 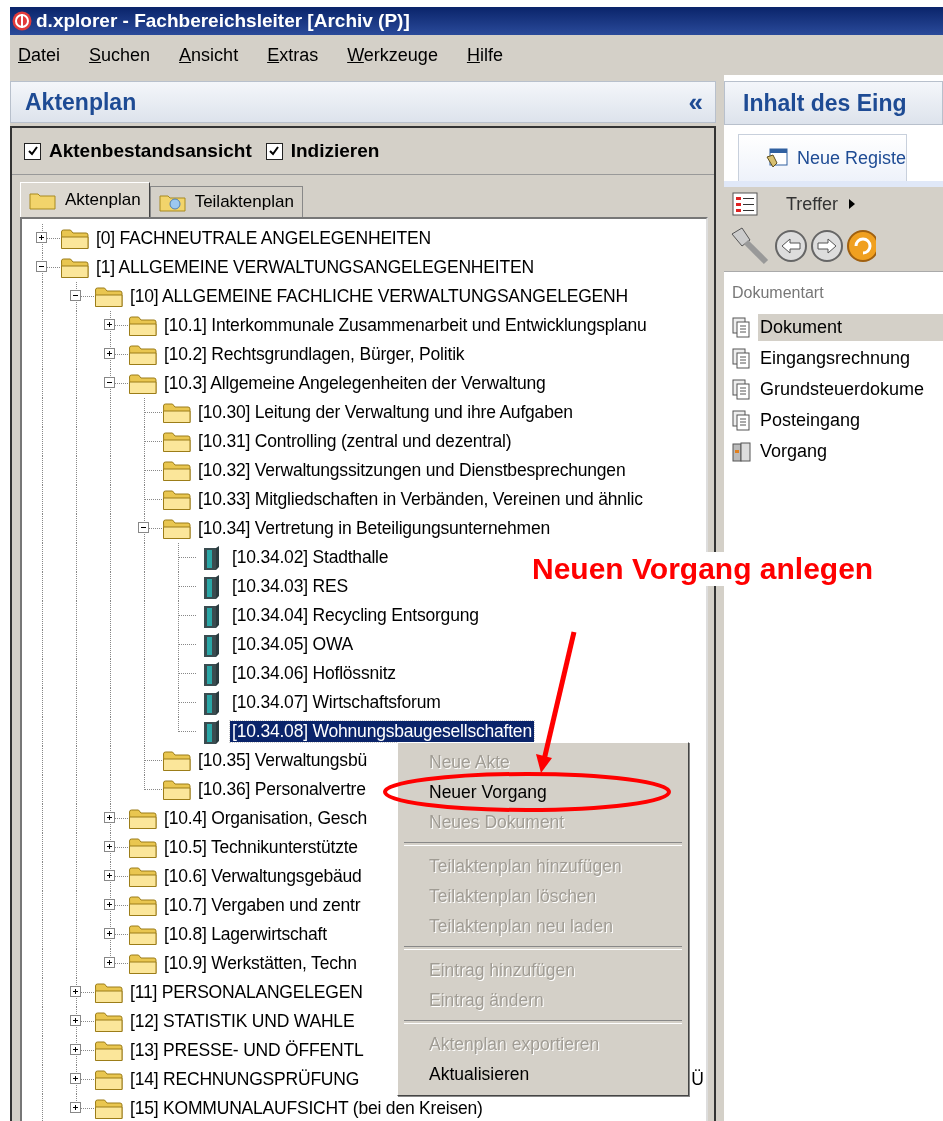 What do you see at coordinates (314, 354) in the screenshot?
I see `tree-item: [10.2] Rechtsgrundlagen, Bürger, Politik` at bounding box center [314, 354].